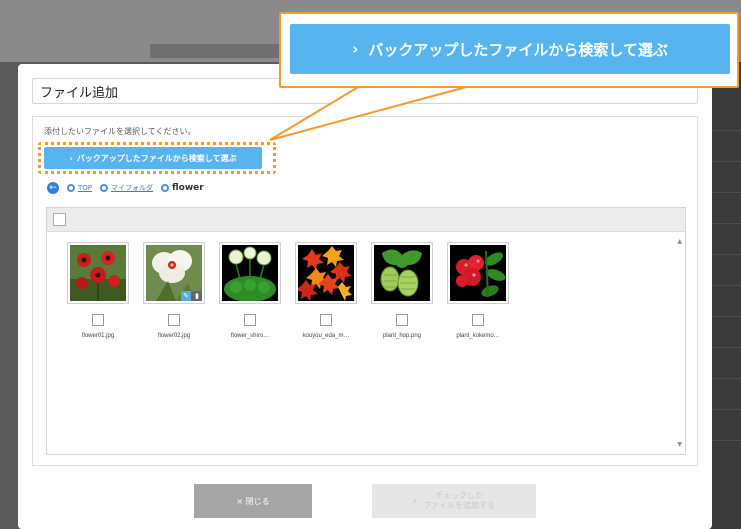  I want to click on breadcrumb-link-myfolder: マイフォルダ, so click(132, 188).